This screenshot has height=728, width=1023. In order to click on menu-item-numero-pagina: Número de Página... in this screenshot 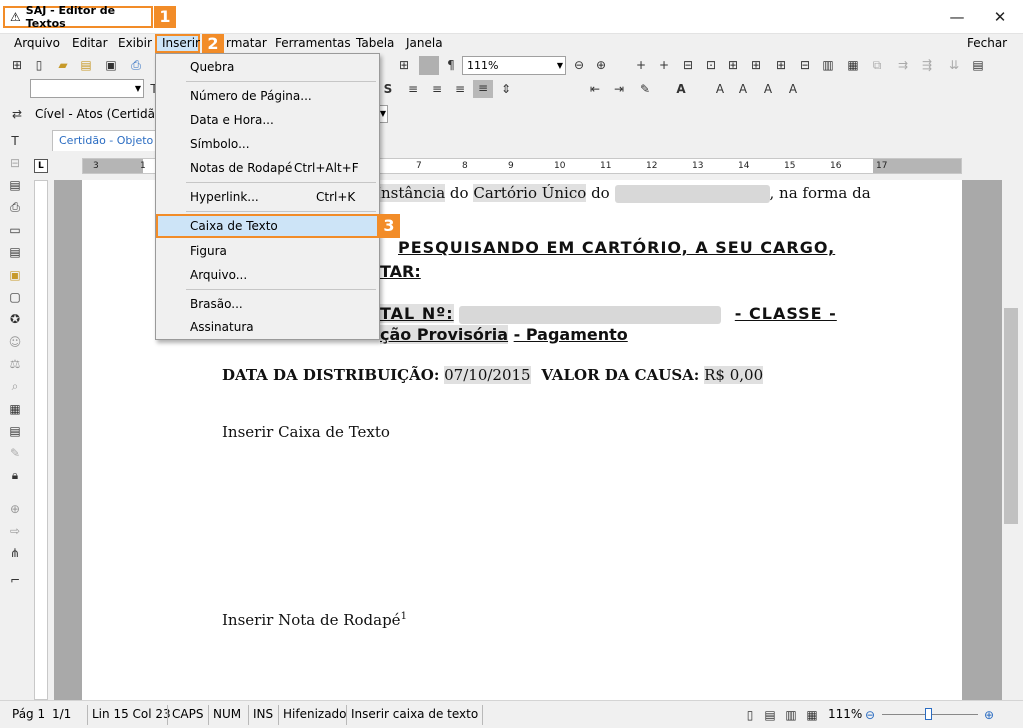, I will do `click(267, 96)`.